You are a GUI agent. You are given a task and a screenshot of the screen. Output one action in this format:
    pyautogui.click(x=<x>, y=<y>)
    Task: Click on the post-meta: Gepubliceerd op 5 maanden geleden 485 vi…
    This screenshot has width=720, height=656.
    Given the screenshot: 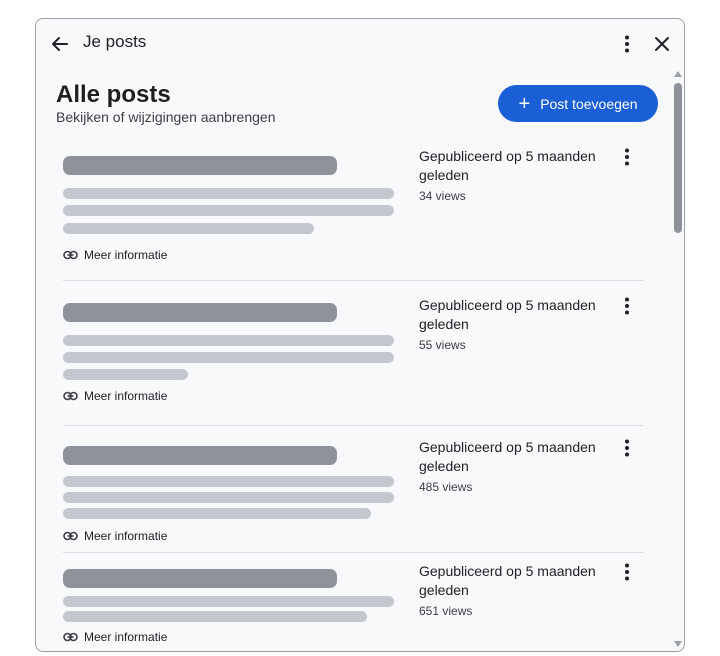 What is the action you would take?
    pyautogui.click(x=514, y=466)
    